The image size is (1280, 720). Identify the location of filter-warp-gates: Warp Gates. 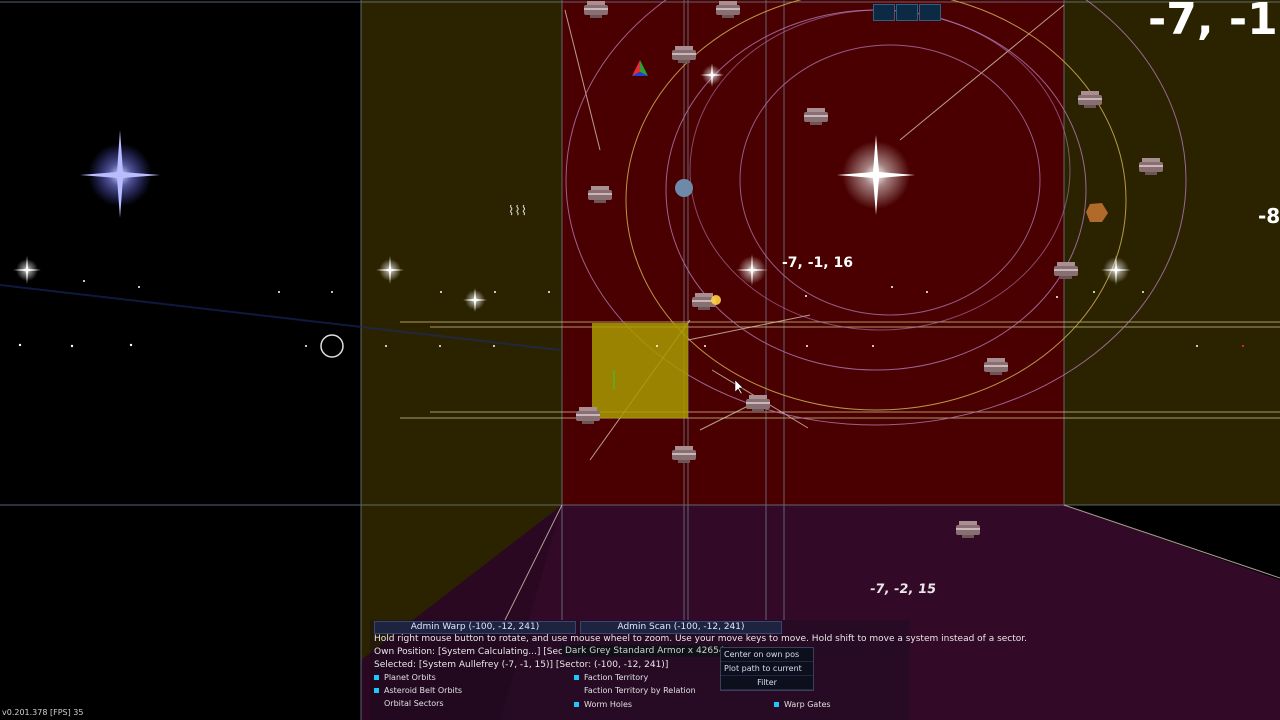
(802, 705).